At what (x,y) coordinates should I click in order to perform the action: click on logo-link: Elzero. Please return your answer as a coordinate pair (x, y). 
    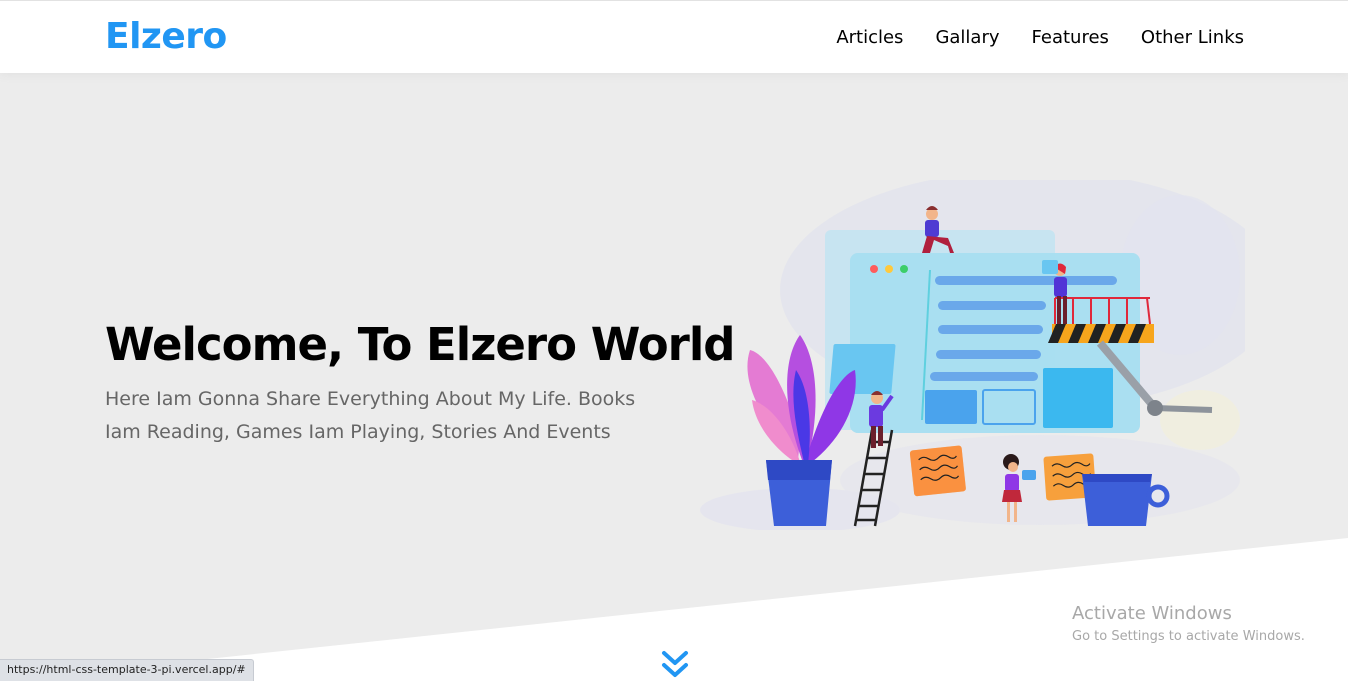
    Looking at the image, I should click on (166, 36).